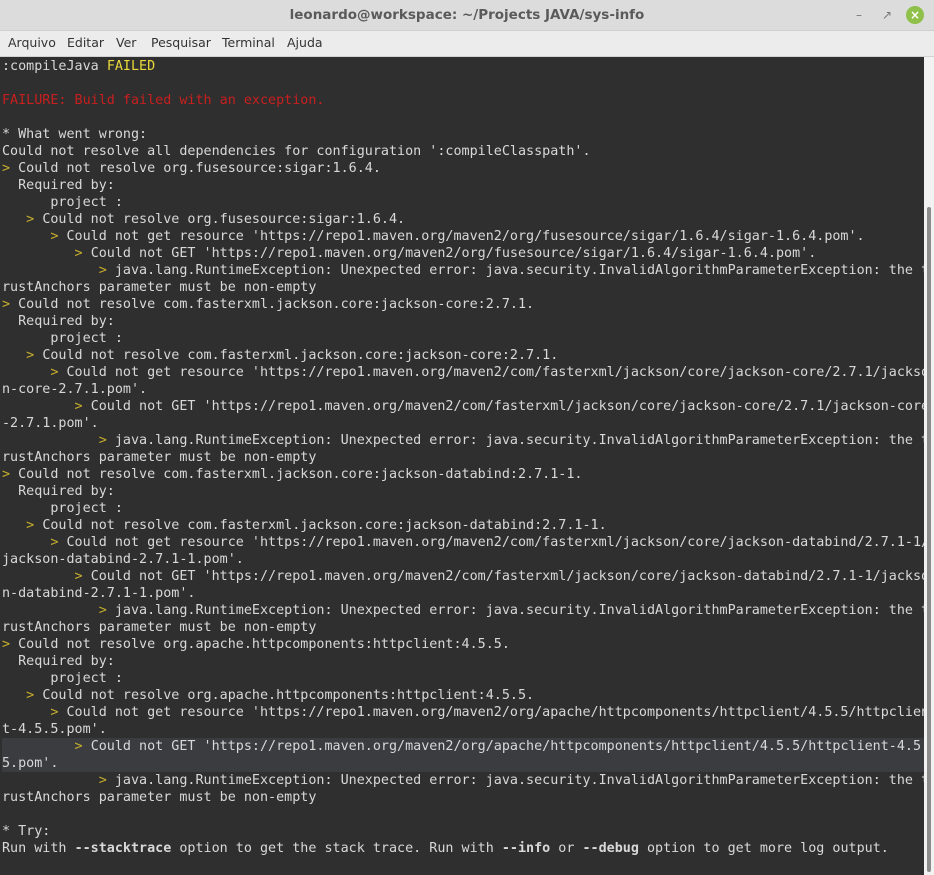  Describe the element at coordinates (463, 593) in the screenshot. I see `terminal-line: n-databind-2.7.1-1.pom'.` at that location.